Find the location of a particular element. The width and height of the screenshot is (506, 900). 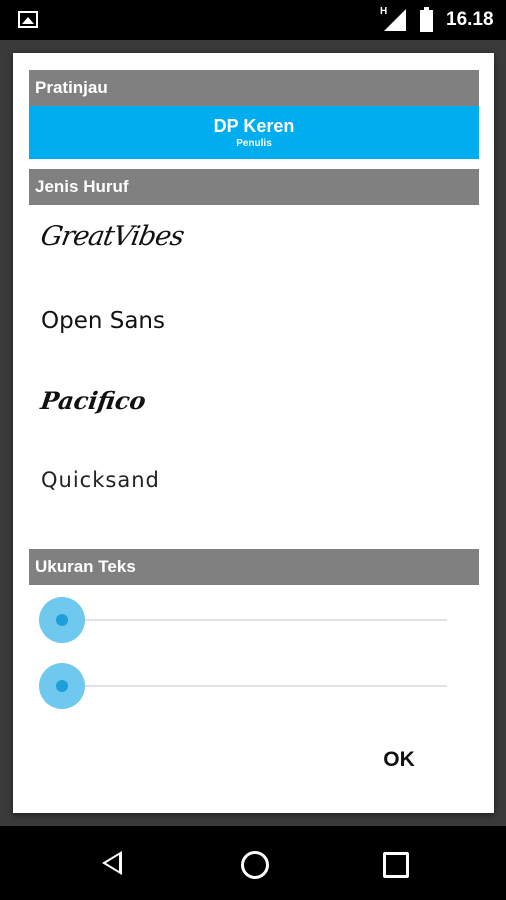

preview-box: DP Keren Penulis is located at coordinates (254, 132).